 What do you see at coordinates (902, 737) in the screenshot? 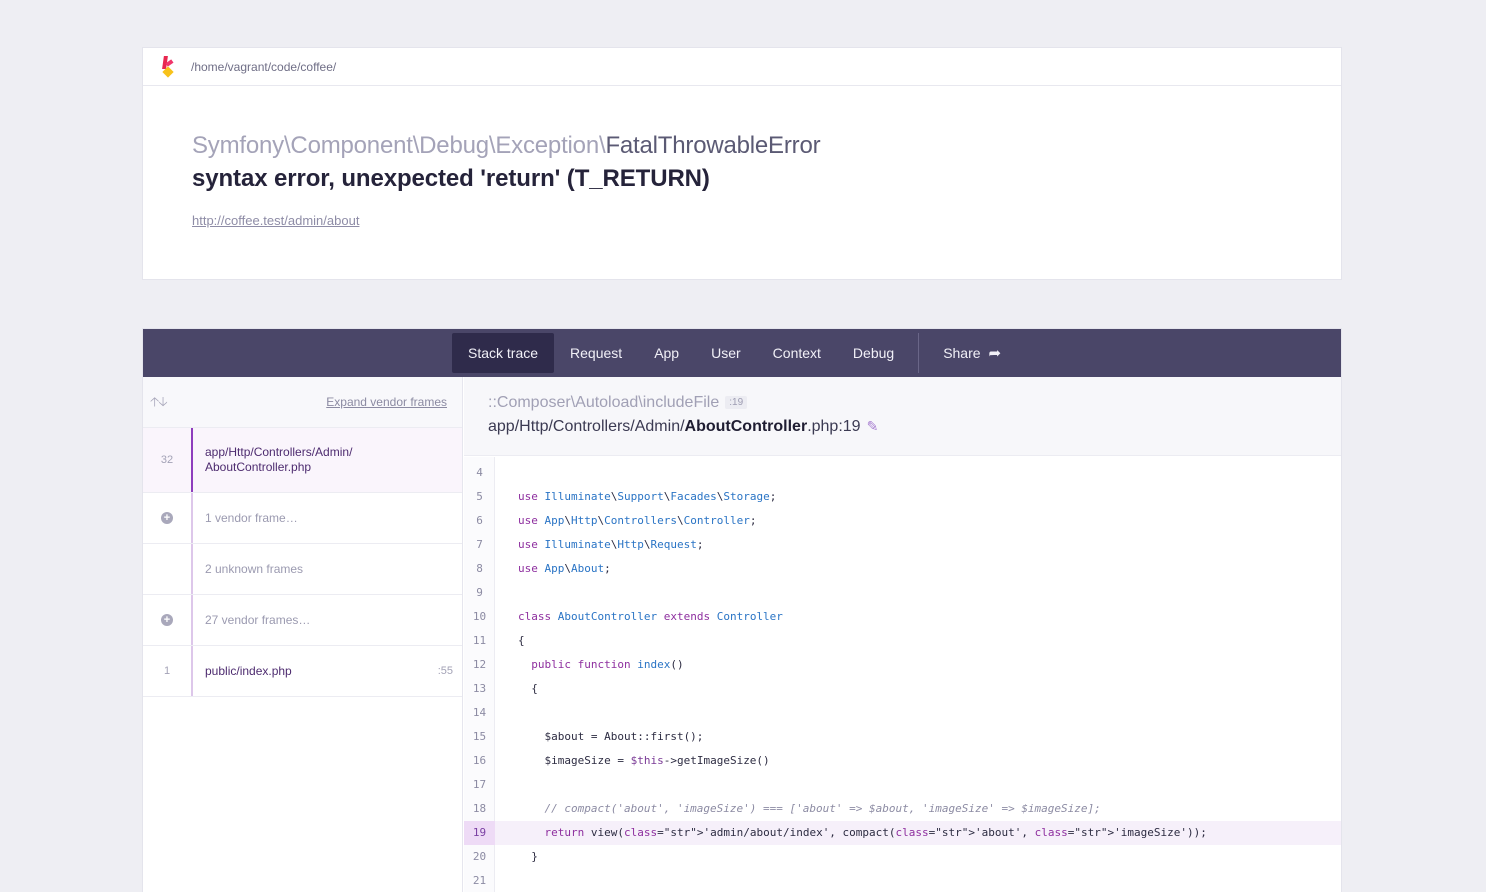
I see `code-line: 15 $about = About::first();` at bounding box center [902, 737].